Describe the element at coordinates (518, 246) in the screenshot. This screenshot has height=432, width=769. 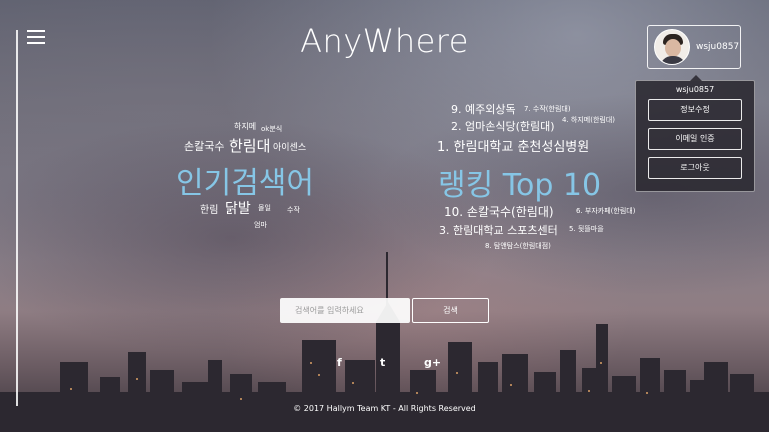
I see `ranking-item: 8. 탐앤탐스(한림대점)` at that location.